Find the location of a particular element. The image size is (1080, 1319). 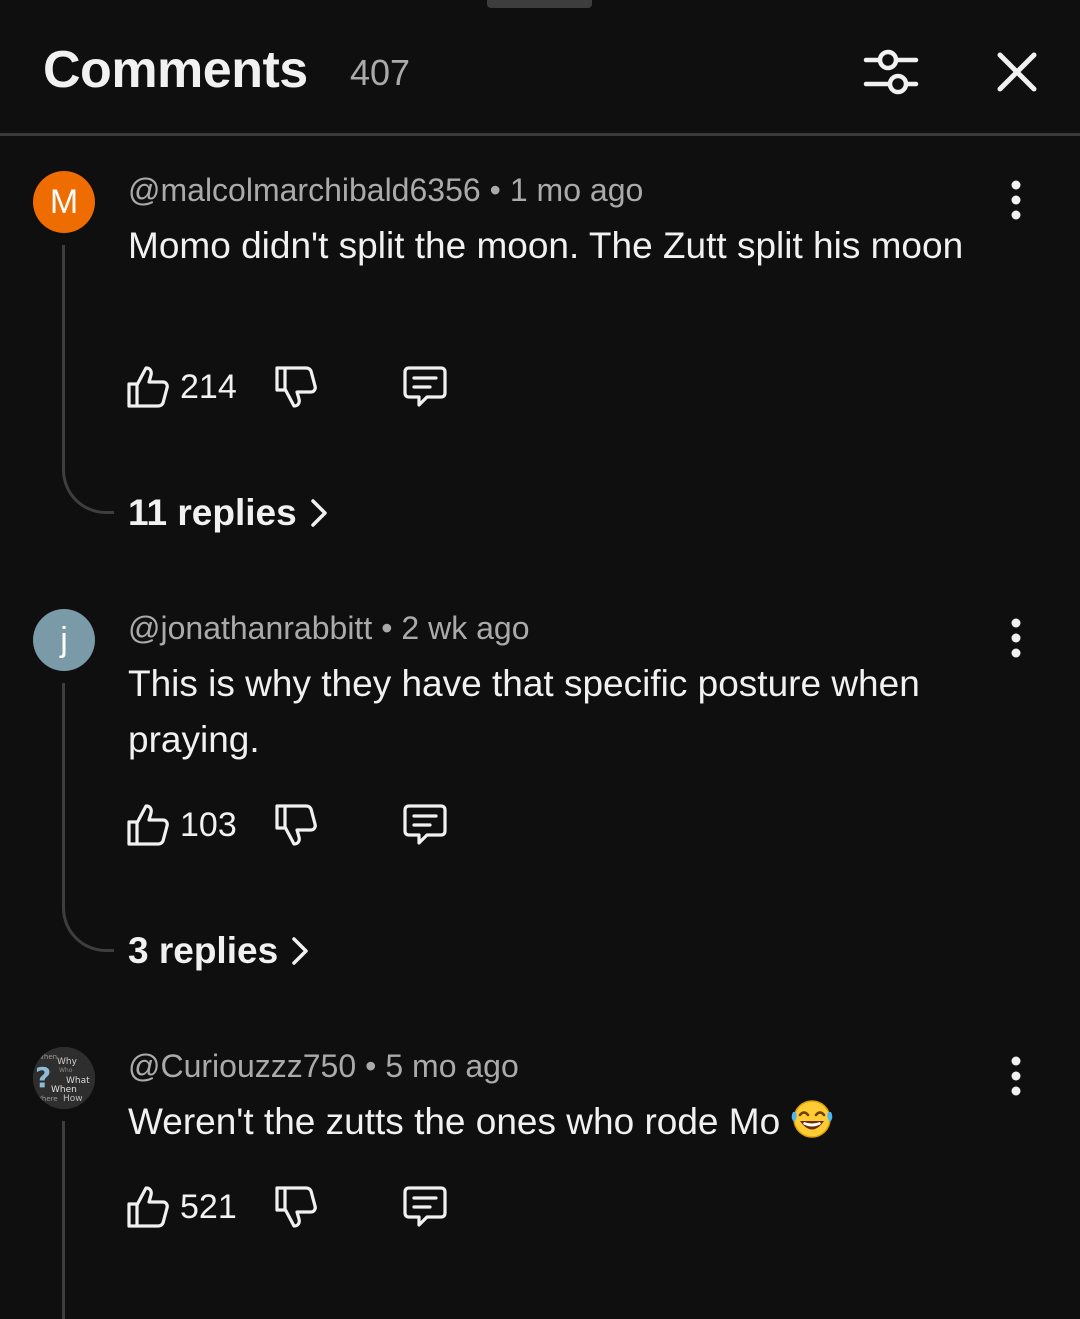

like-count: 214 is located at coordinates (208, 387).